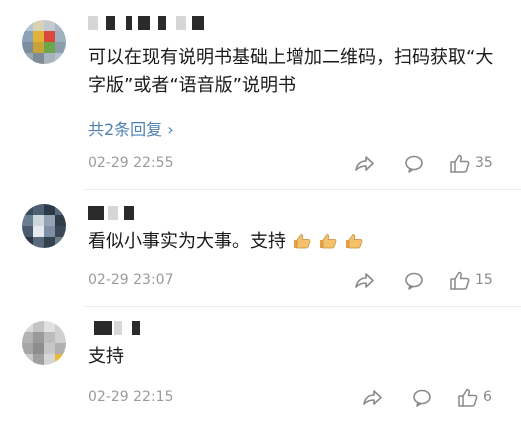  Describe the element at coordinates (187, 241) in the screenshot. I see `comment-text-body: 看似小事实为大事。支持` at that location.